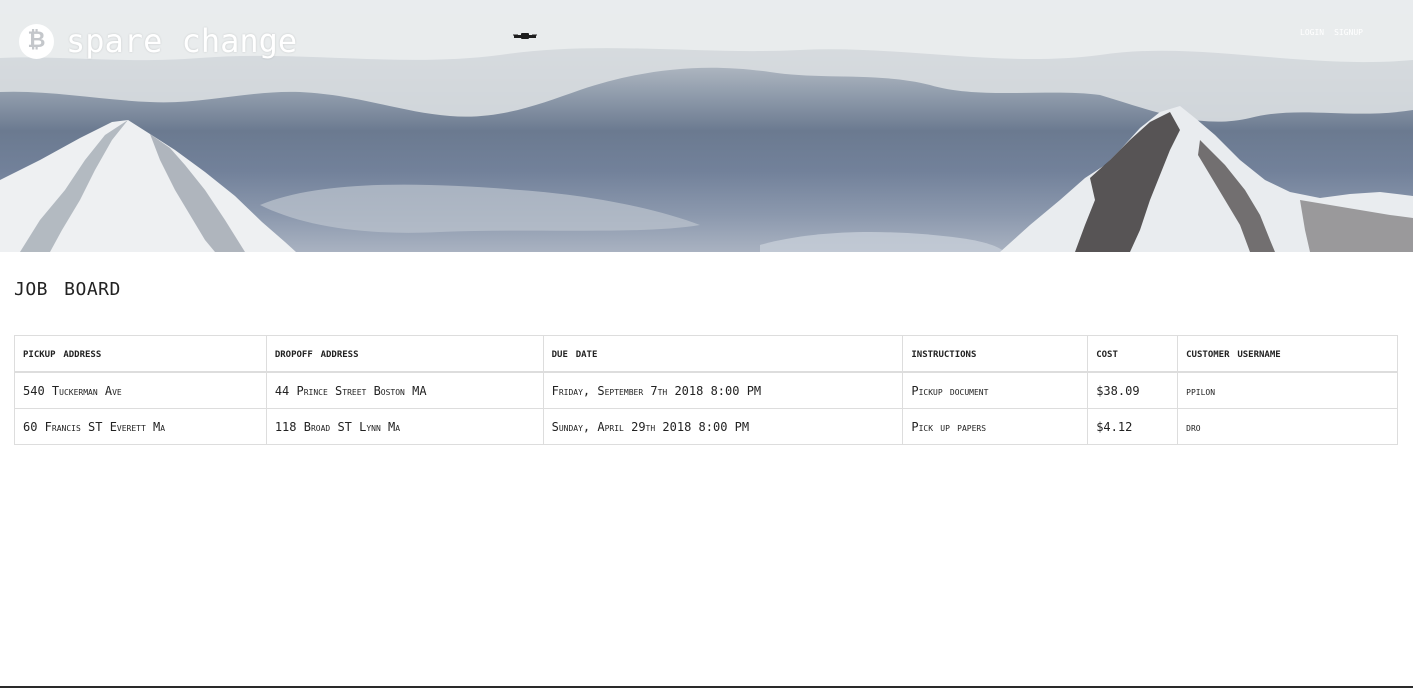 Image resolution: width=1413 pixels, height=688 pixels. I want to click on column-header-due-date: Due Date, so click(723, 354).